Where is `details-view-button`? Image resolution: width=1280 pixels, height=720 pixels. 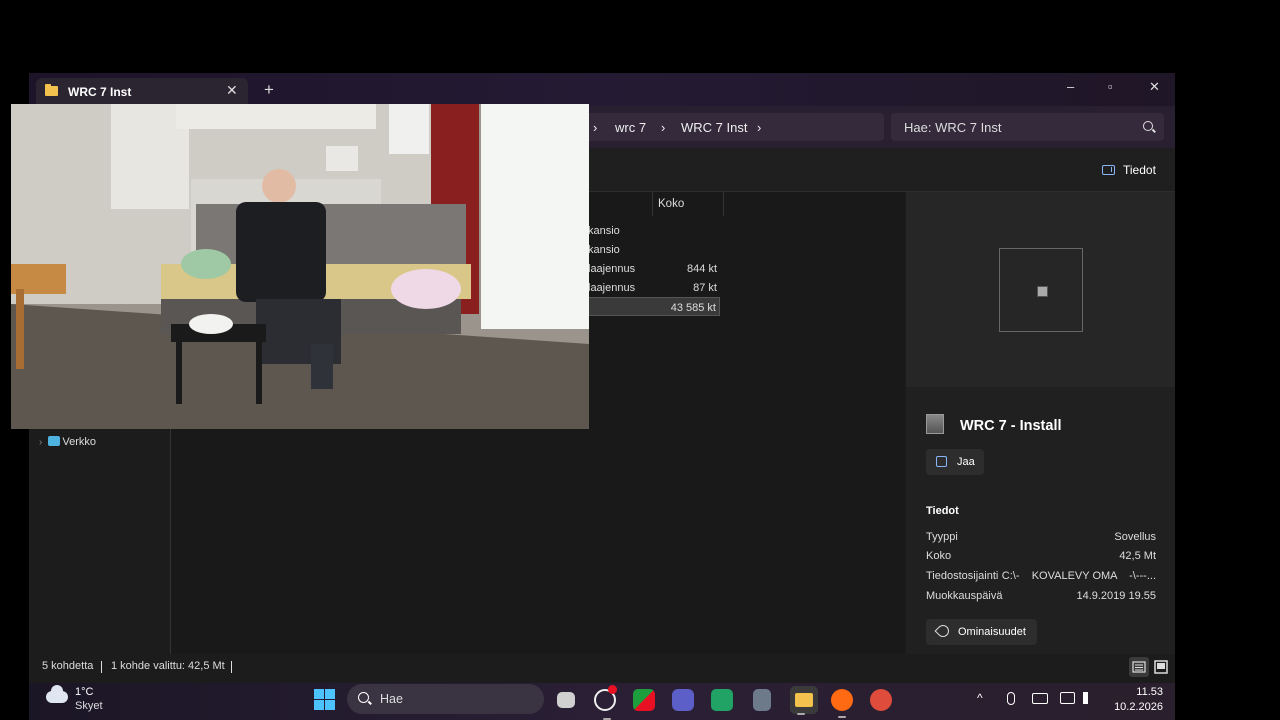
details-view-button is located at coordinates (1139, 667).